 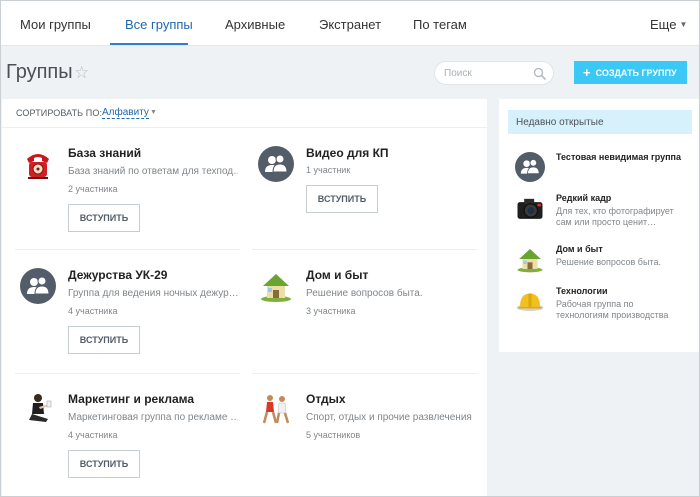 I want to click on group-name: Видео для КП, so click(x=347, y=153).